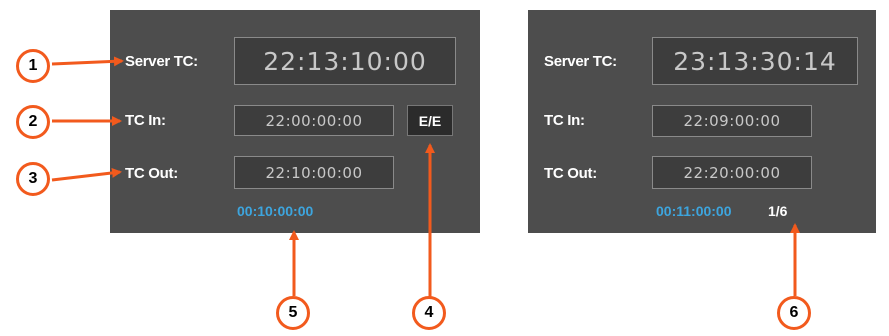 The width and height of the screenshot is (889, 336). I want to click on callout-3: 3, so click(33, 179).